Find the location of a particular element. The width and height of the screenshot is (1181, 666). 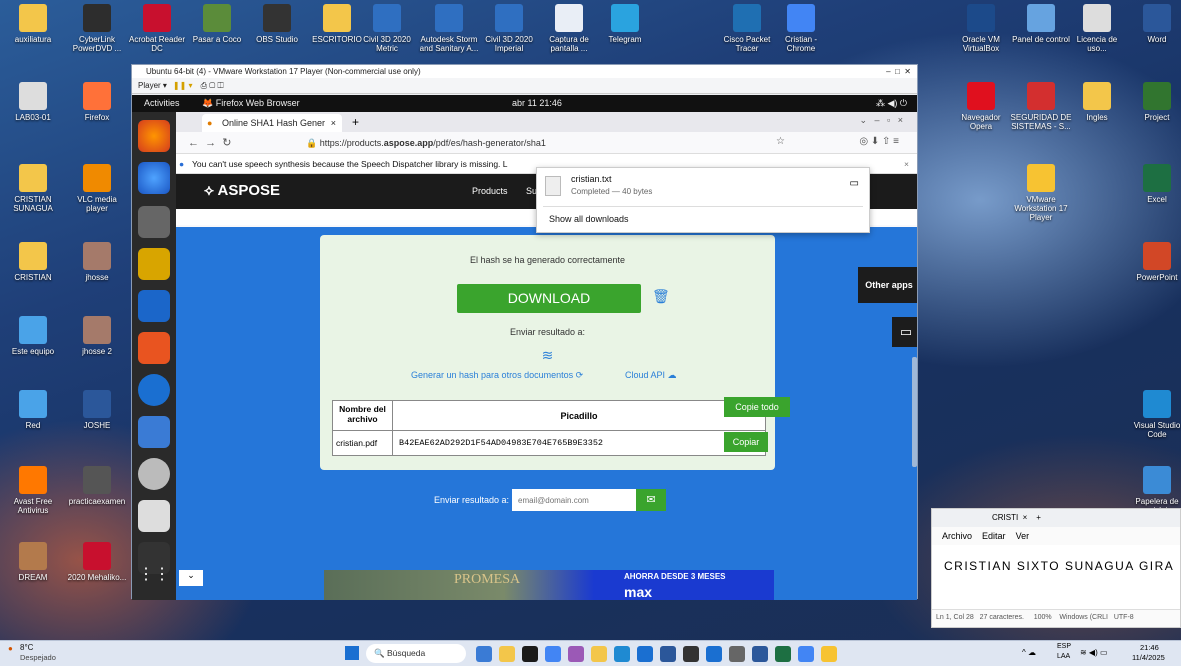

desktop-icon: VMware Workstation 17 Player is located at coordinates (1041, 193).